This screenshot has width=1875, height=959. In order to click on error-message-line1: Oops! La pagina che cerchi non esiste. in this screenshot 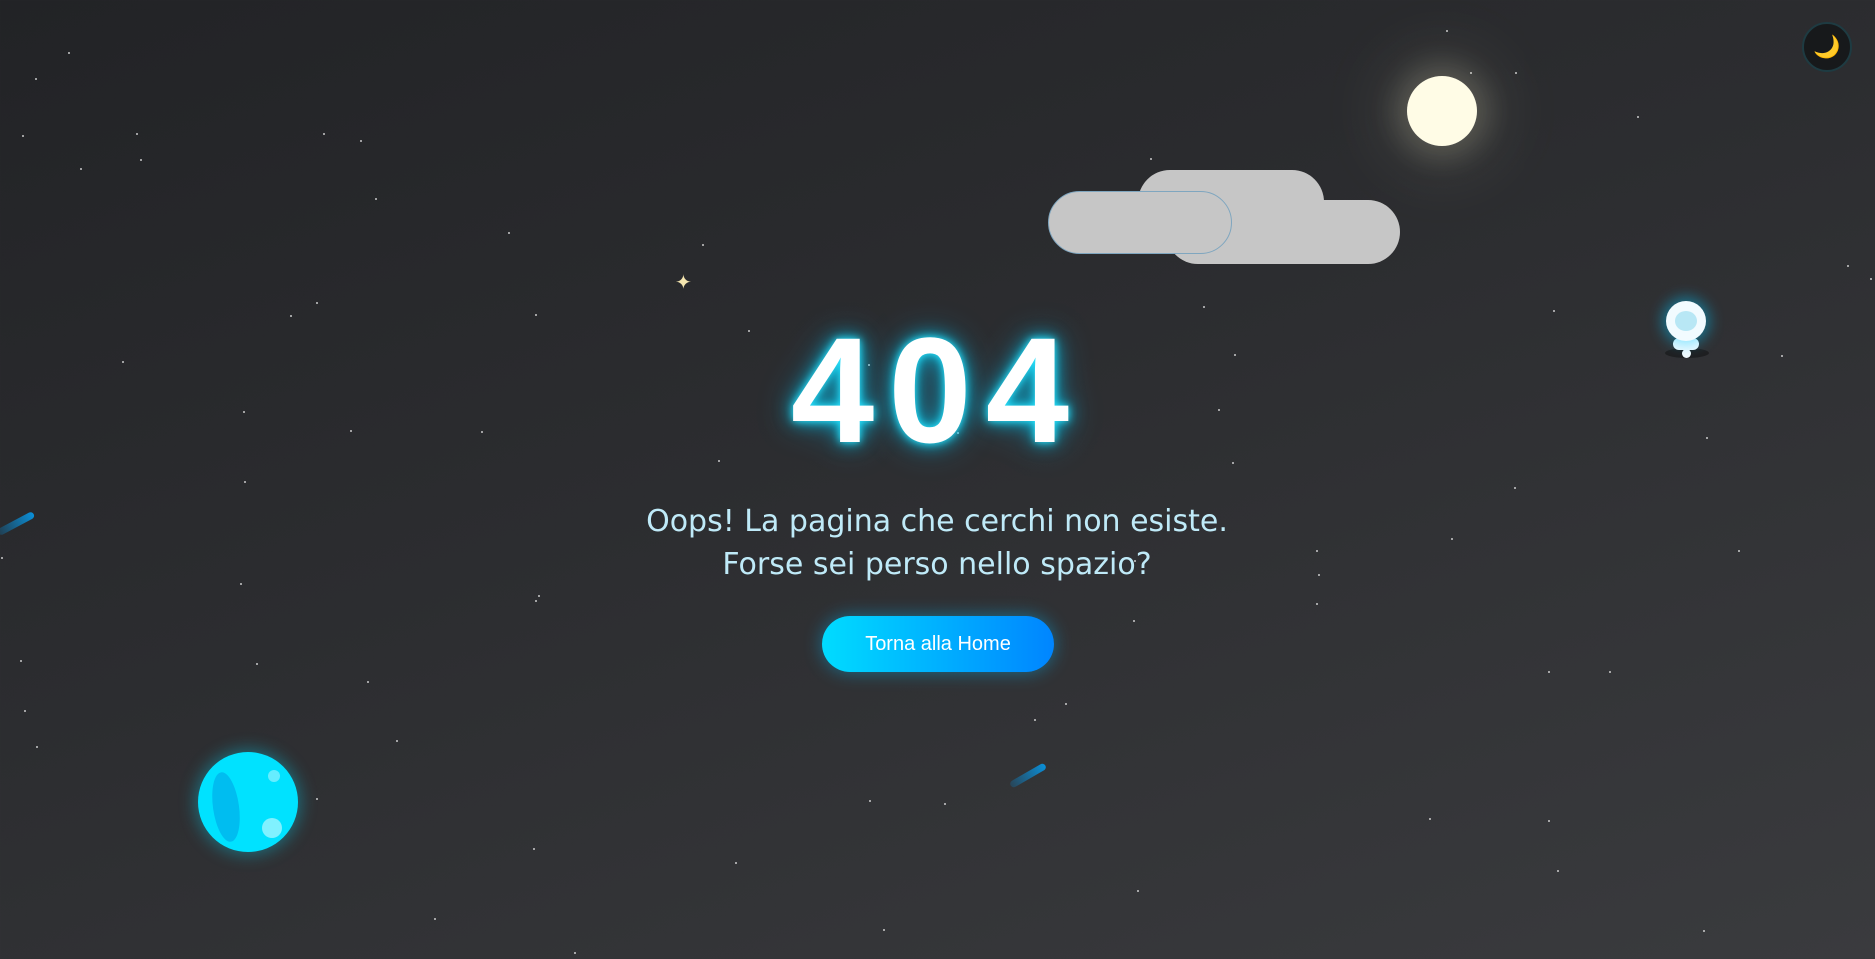, I will do `click(937, 521)`.